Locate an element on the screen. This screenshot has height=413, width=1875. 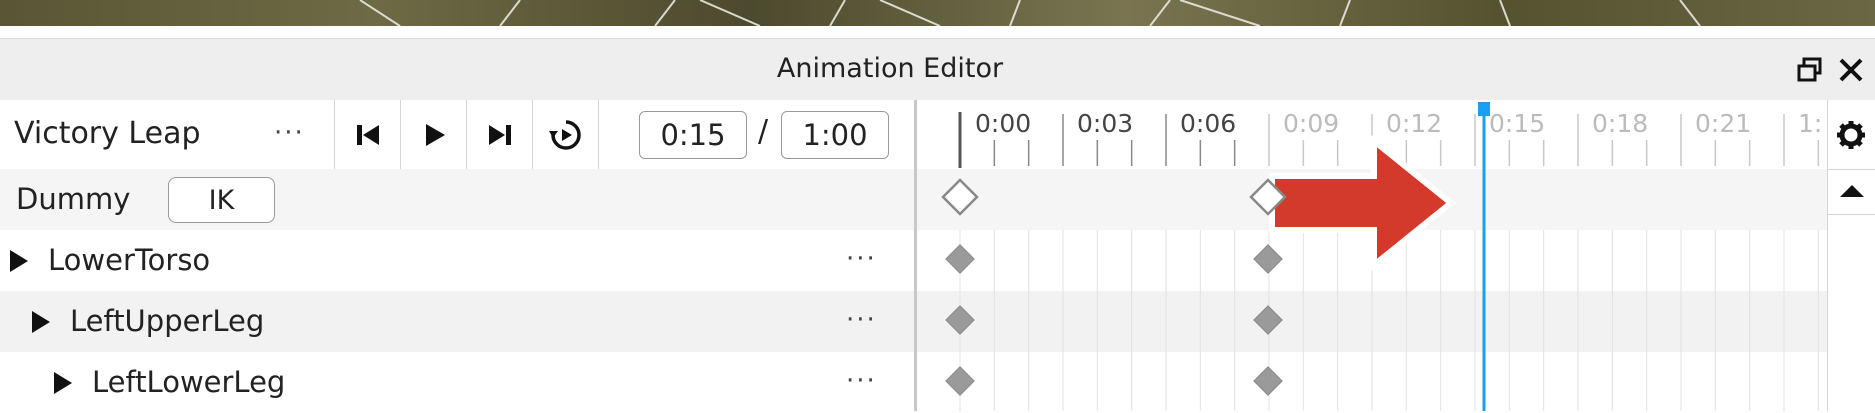
rig-row: Dummy IK is located at coordinates (457, 199).